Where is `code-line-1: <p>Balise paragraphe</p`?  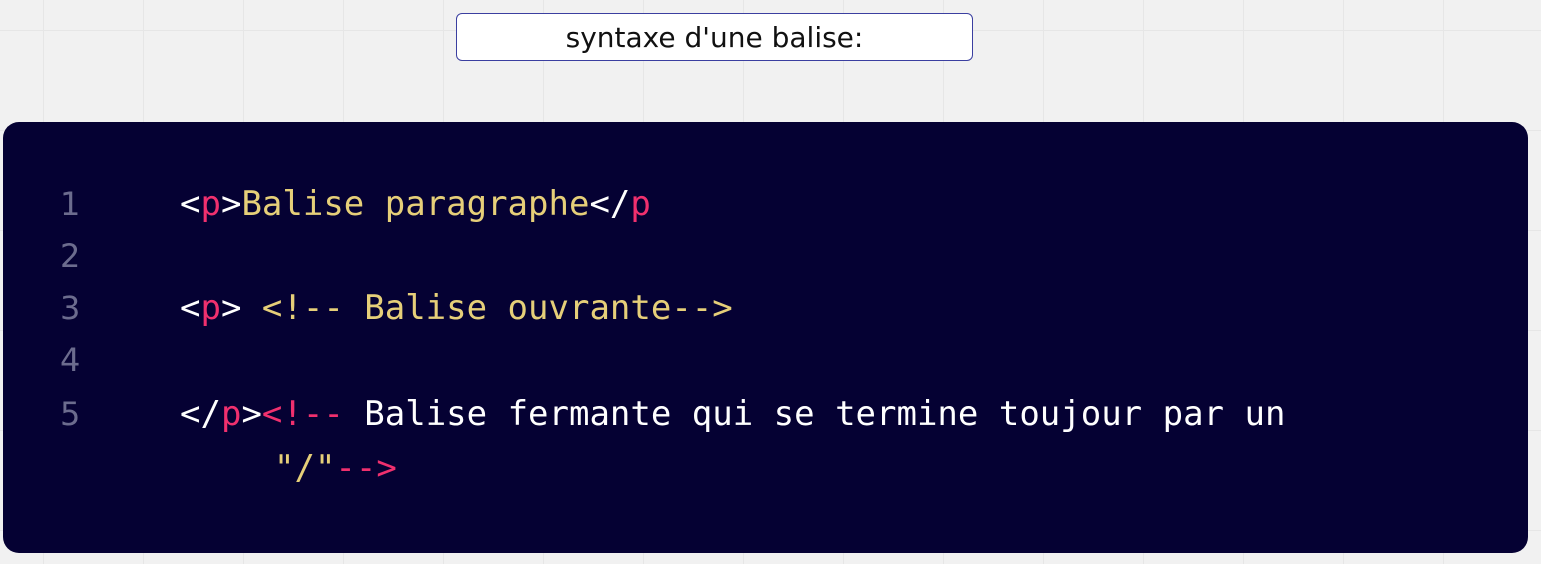
code-line-1: <p>Balise paragraphe</p is located at coordinates (415, 204).